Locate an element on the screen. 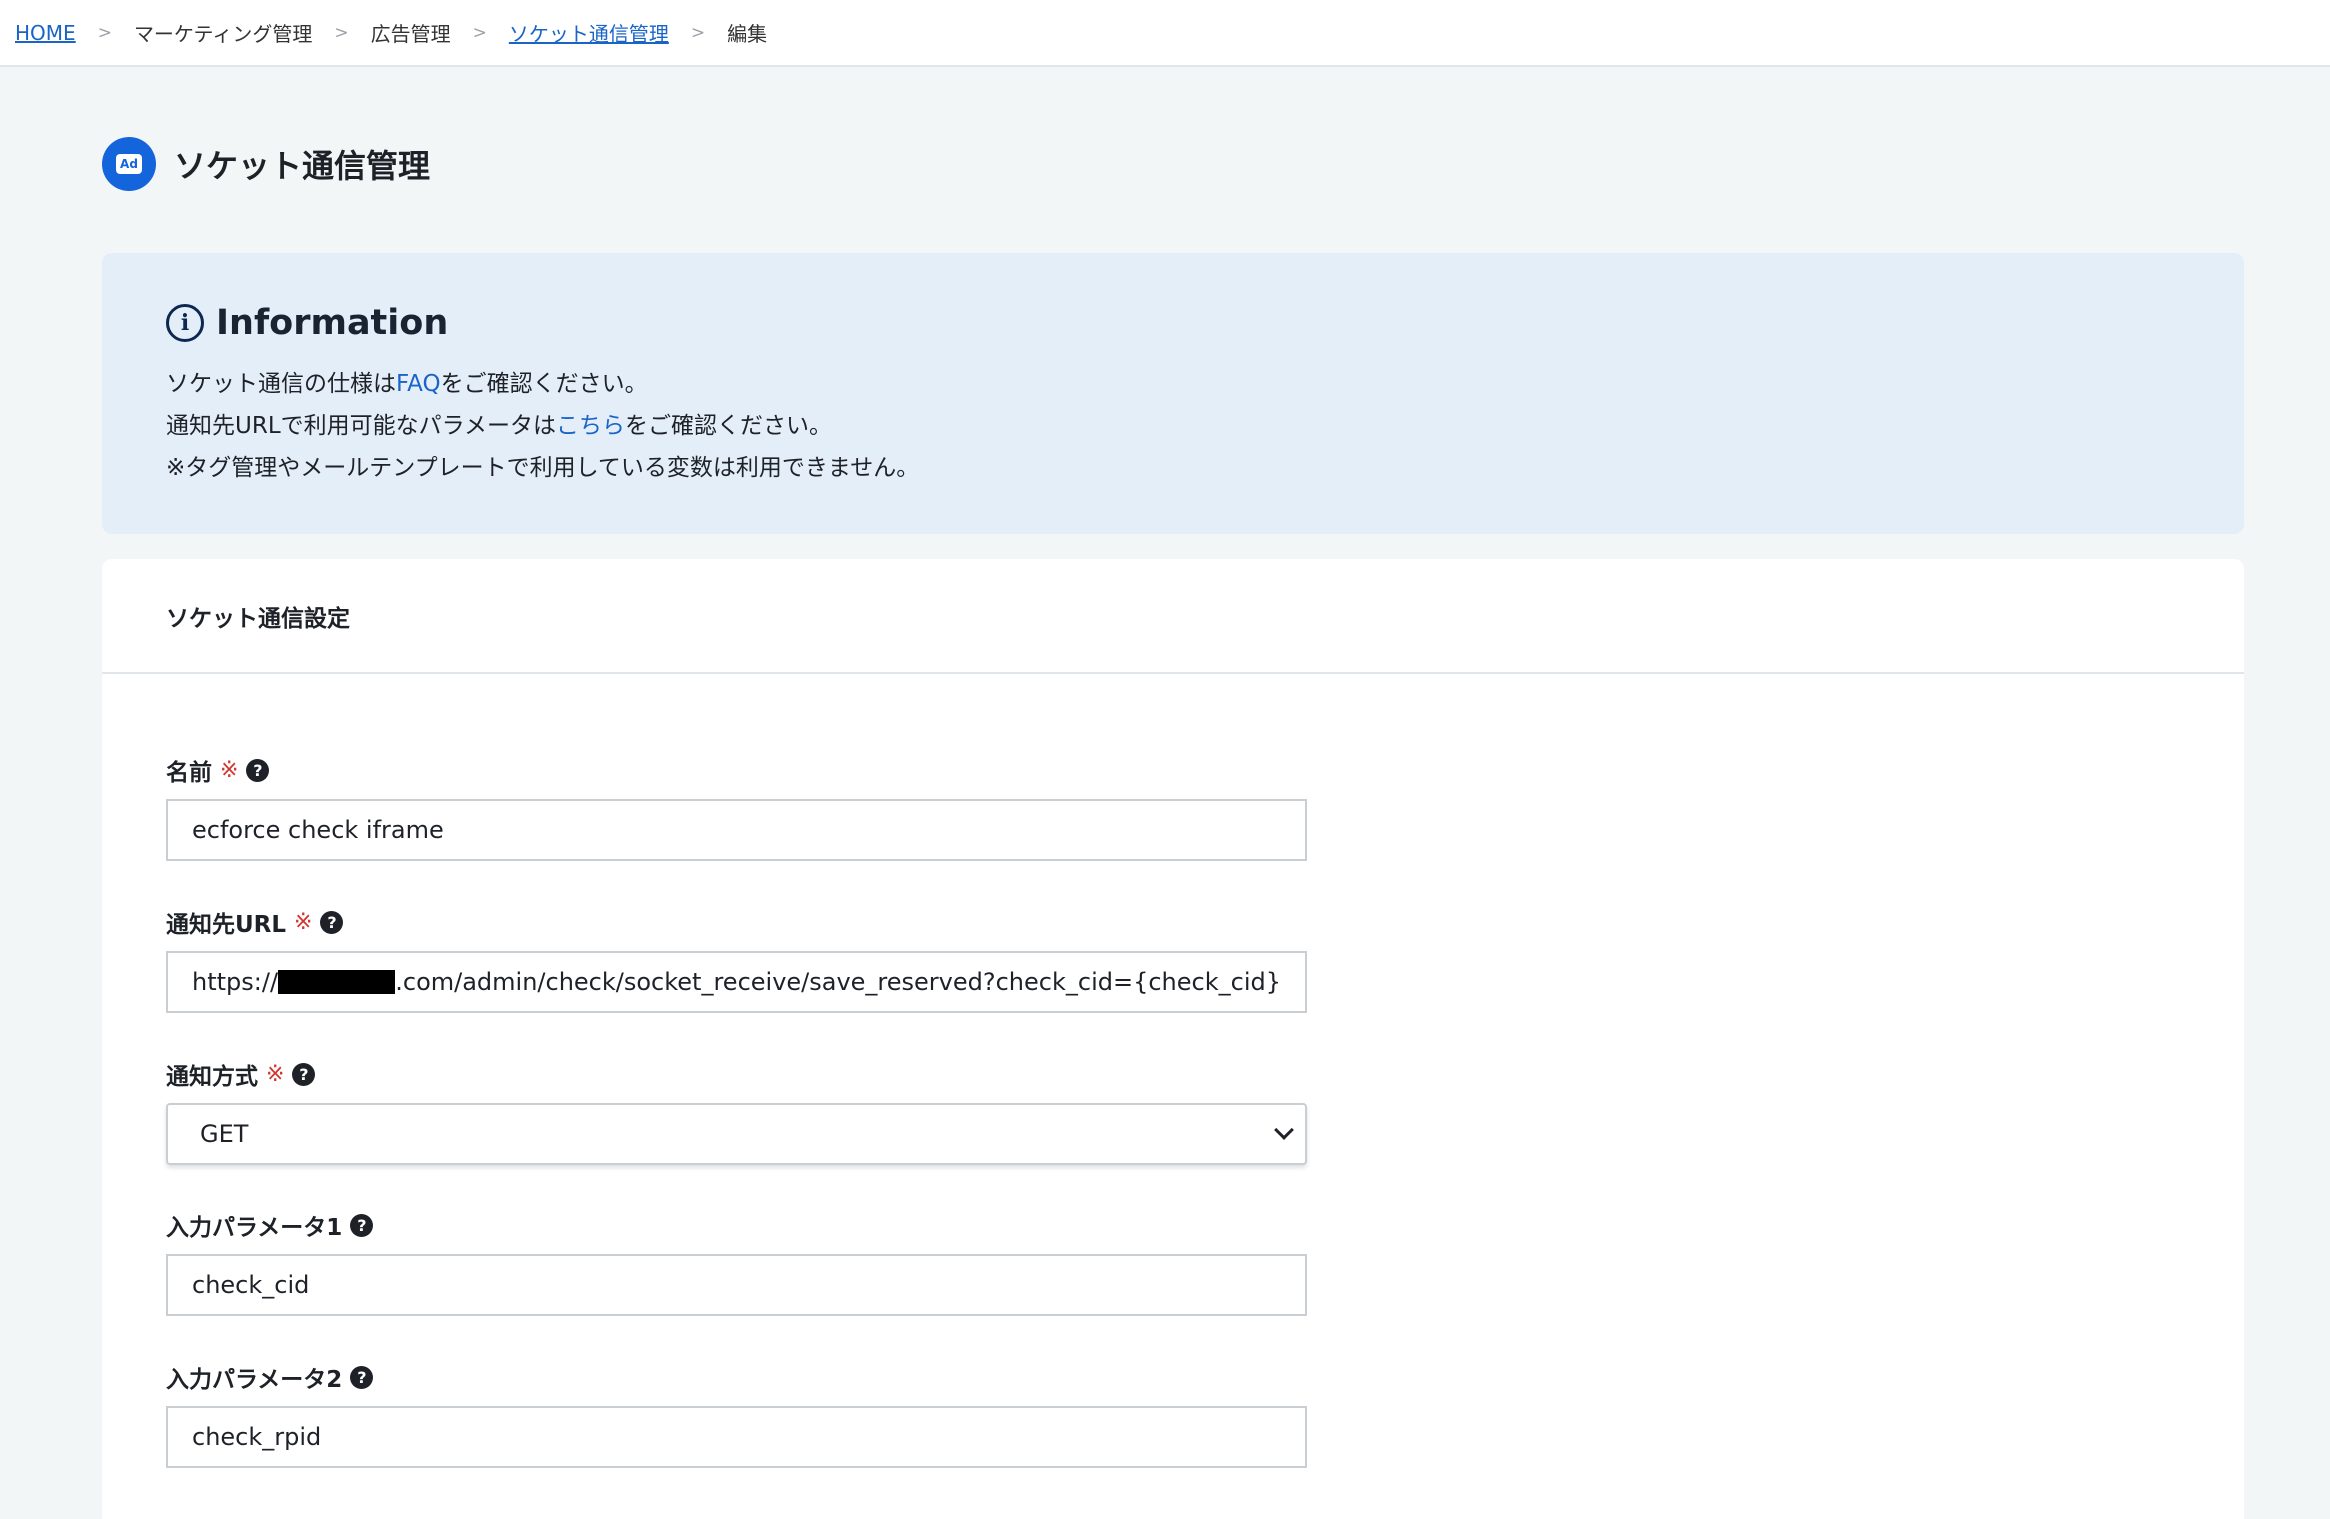  method-selected-value: GET is located at coordinates (224, 1134).